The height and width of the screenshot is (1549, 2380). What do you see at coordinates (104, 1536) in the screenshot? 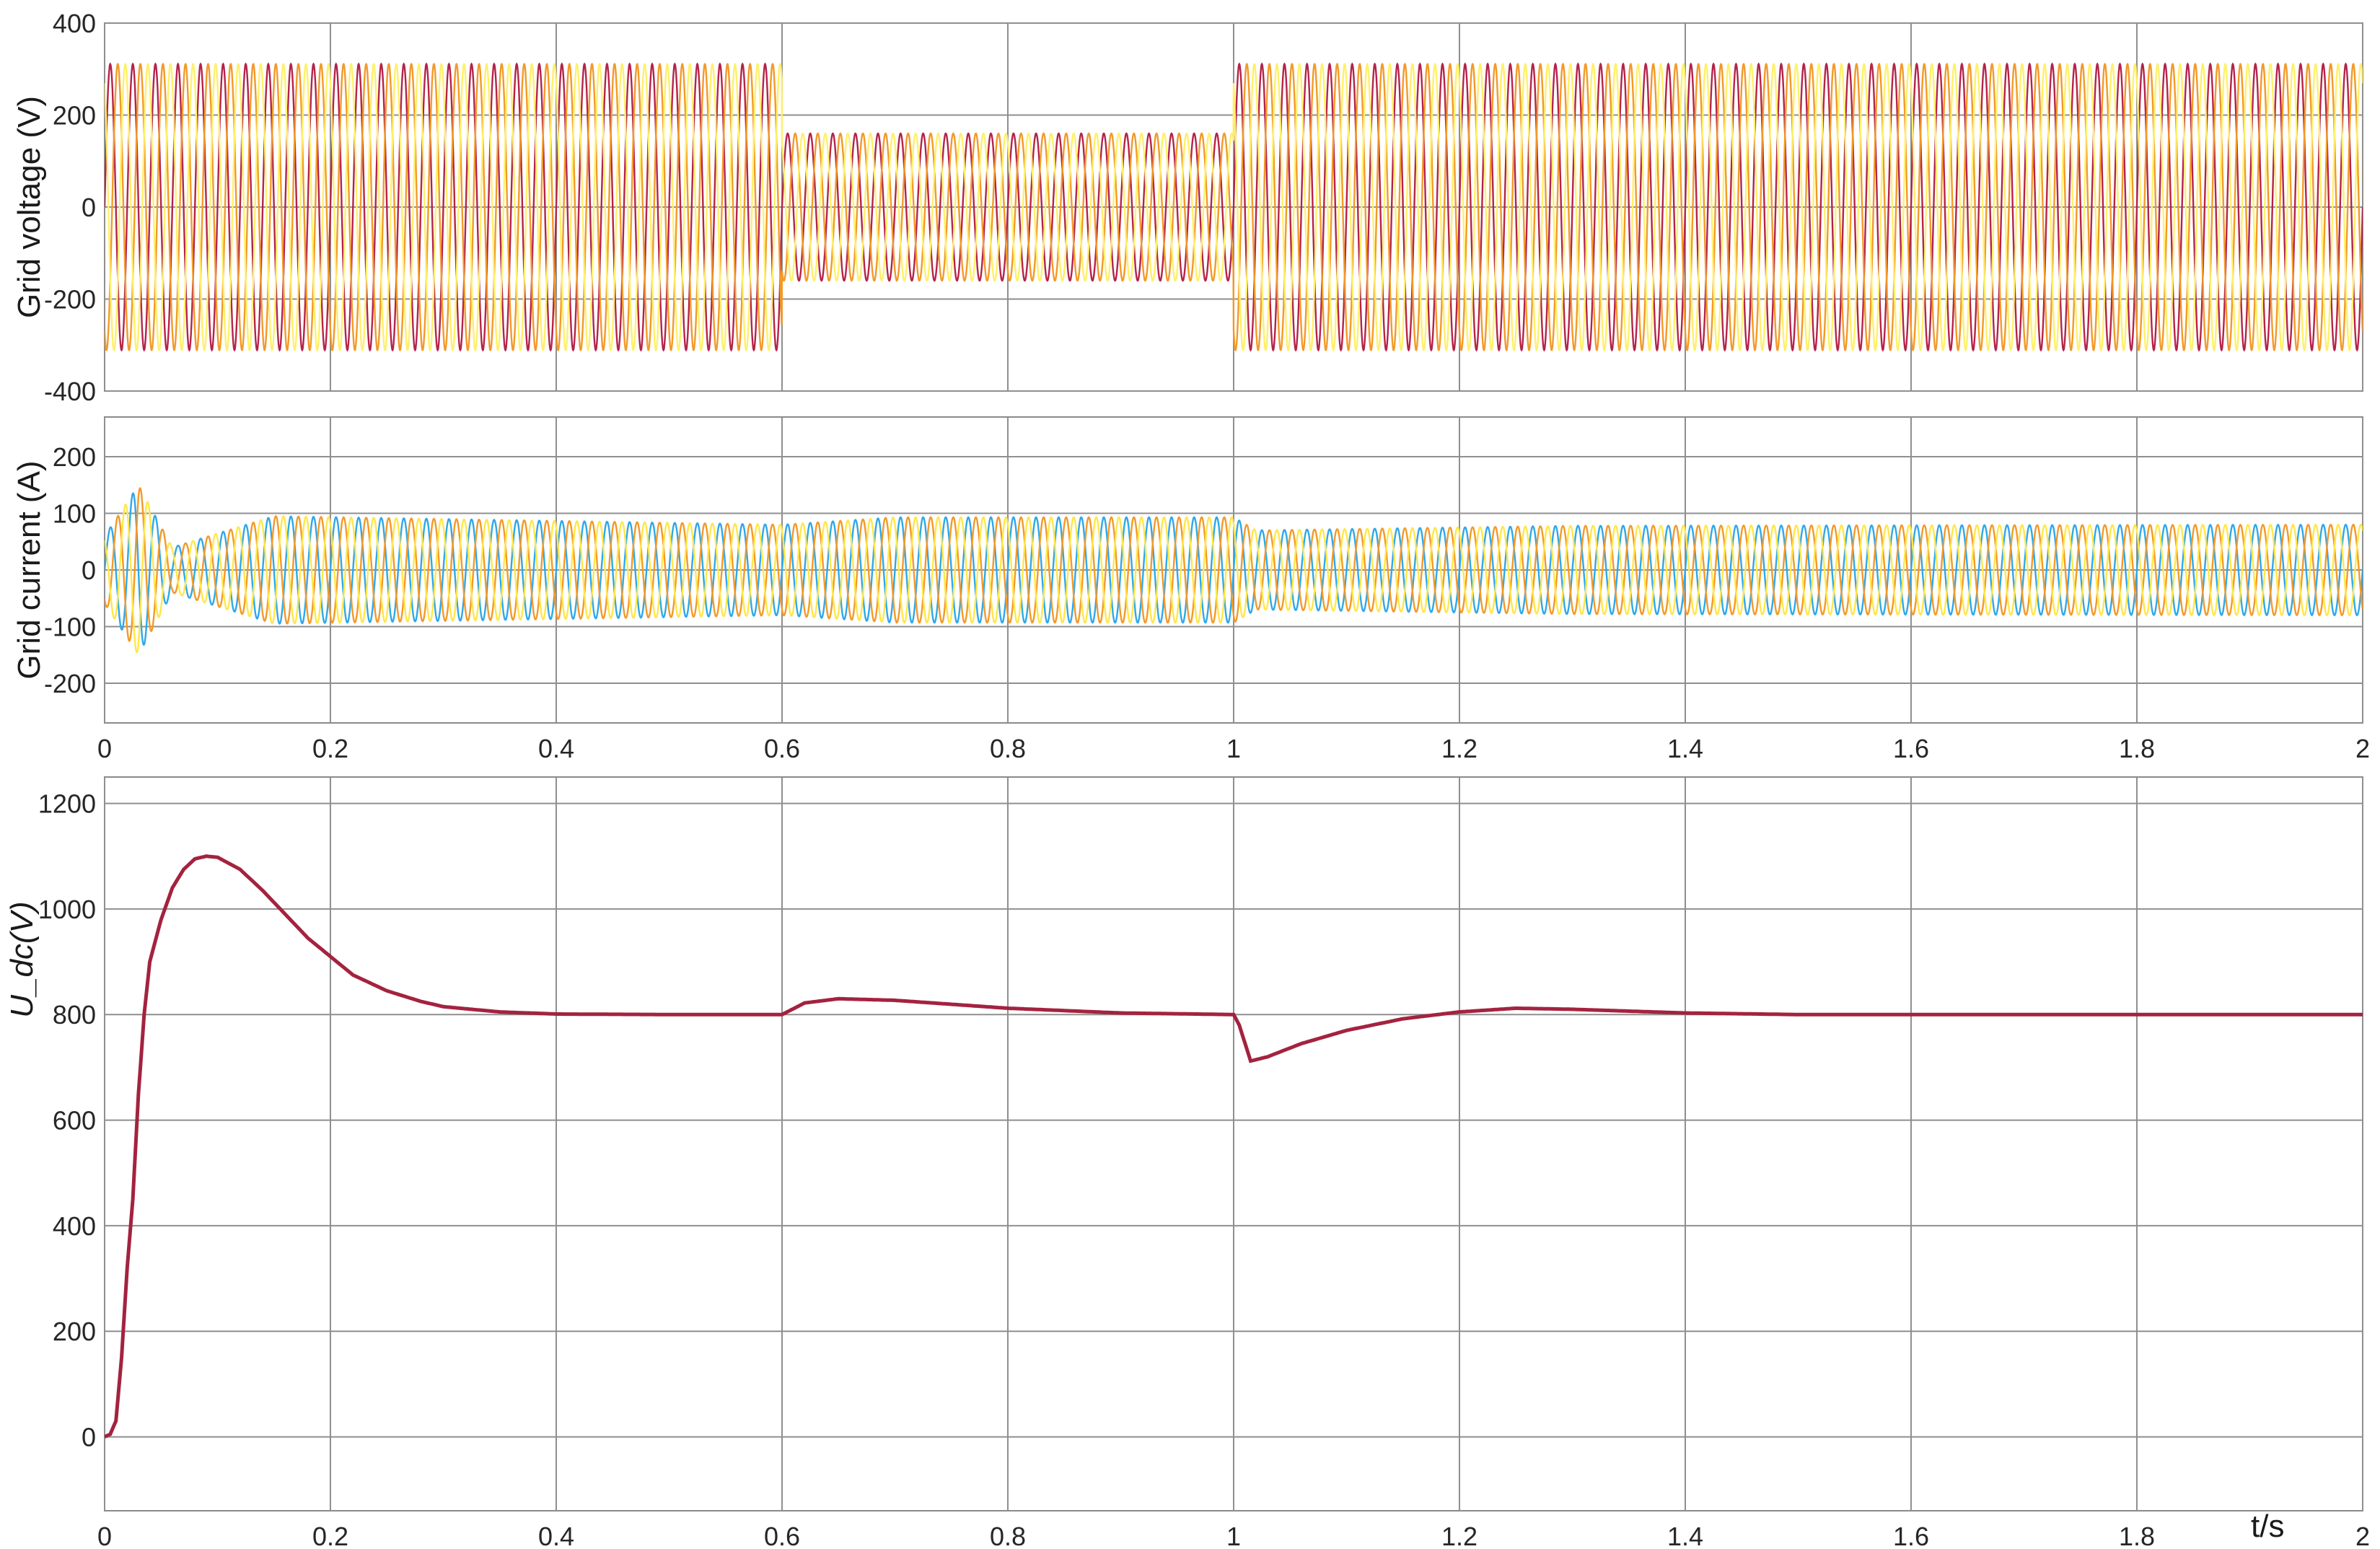
I see `dc-voltage-x-tick-label: 0` at bounding box center [104, 1536].